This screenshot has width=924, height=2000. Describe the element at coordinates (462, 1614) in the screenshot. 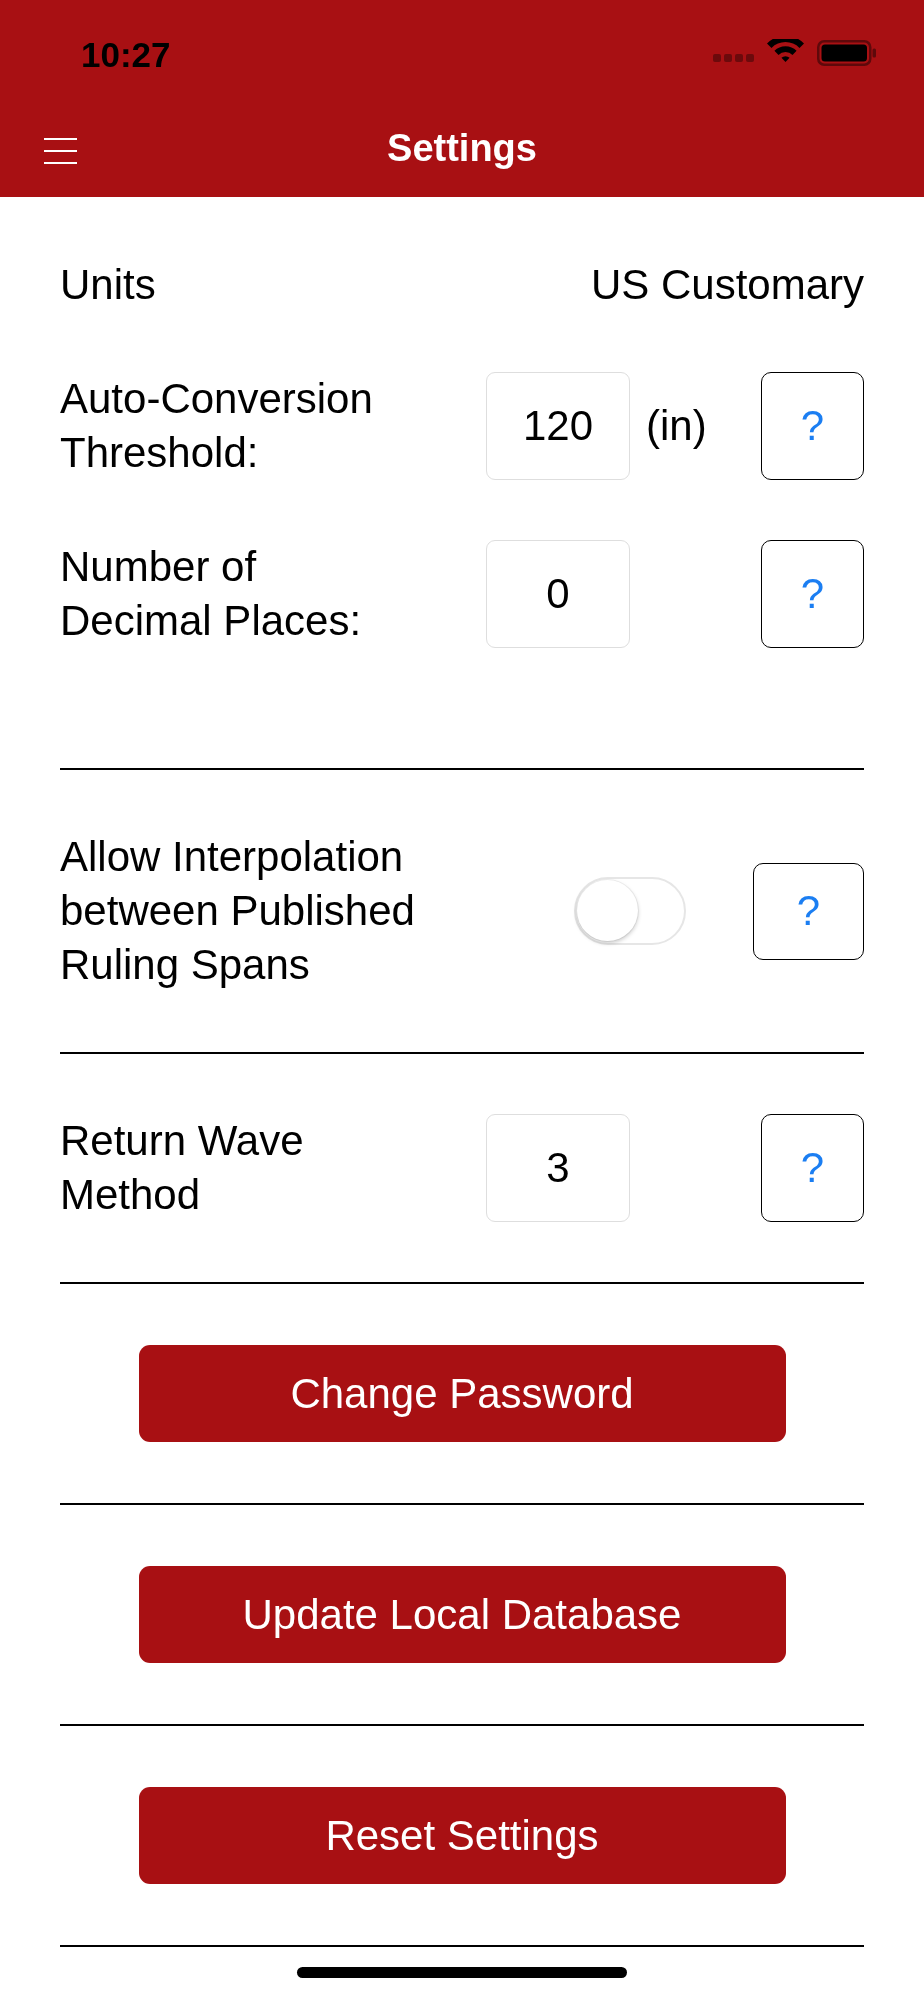

I see `action-button: Update Local Database` at that location.